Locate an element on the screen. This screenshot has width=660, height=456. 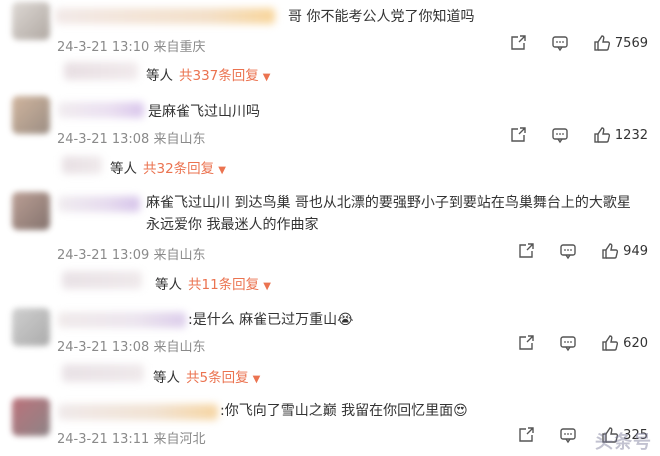
comment-actions: 620 is located at coordinates (570, 343).